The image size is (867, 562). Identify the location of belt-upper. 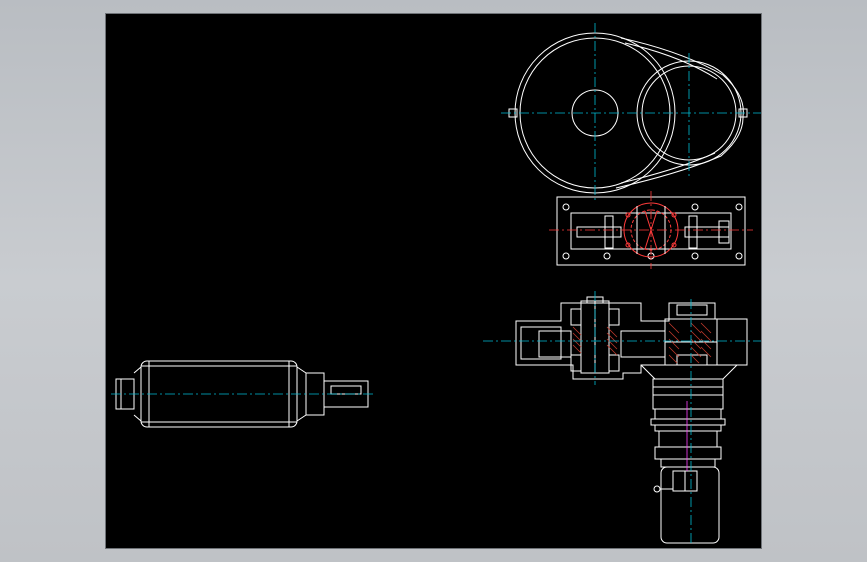
(682, 77).